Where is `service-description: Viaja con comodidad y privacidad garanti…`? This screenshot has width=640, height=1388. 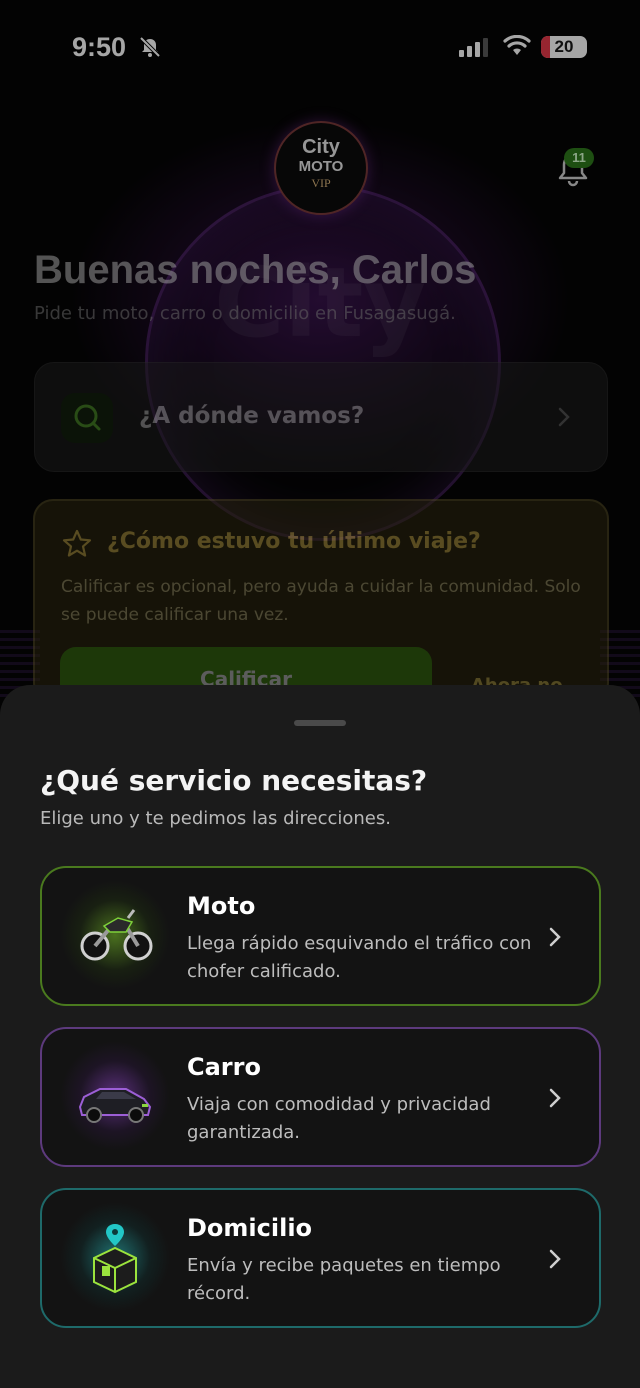
service-description: Viaja con comodidad y privacidad garanti… is located at coordinates (339, 1118).